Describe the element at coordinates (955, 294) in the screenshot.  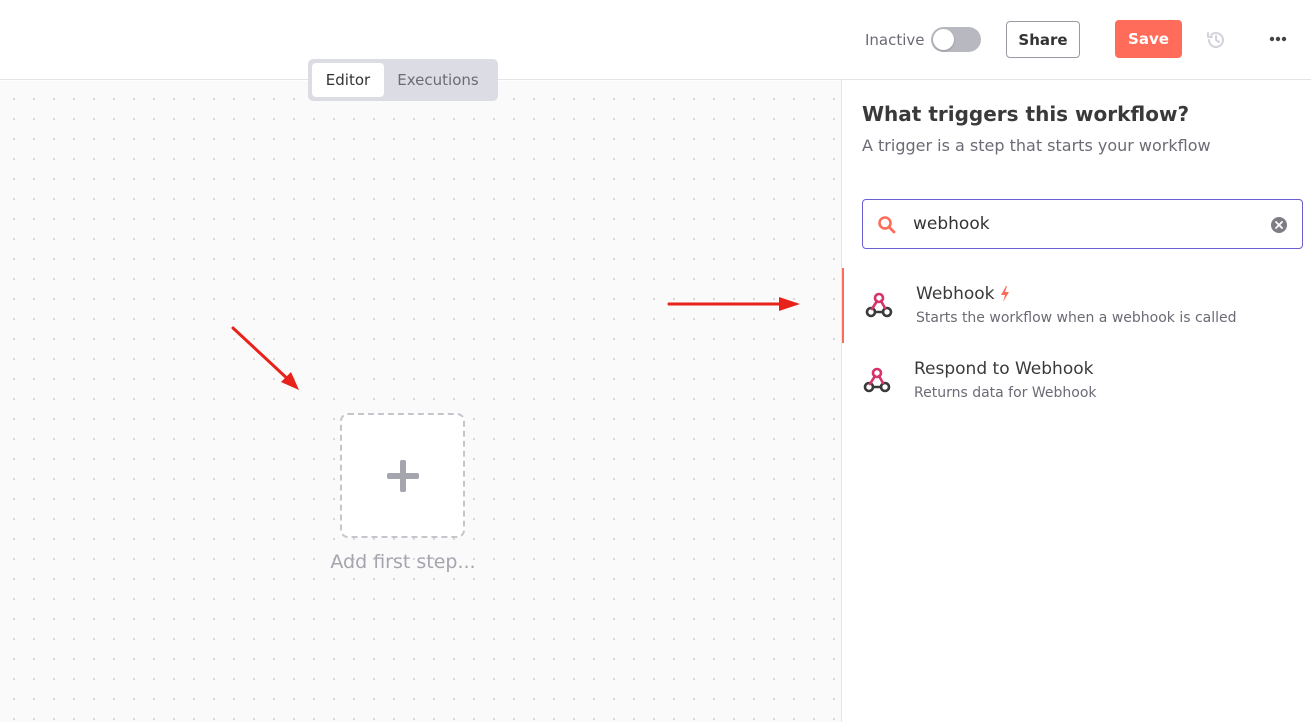
I see `result-name-text: Webhook` at that location.